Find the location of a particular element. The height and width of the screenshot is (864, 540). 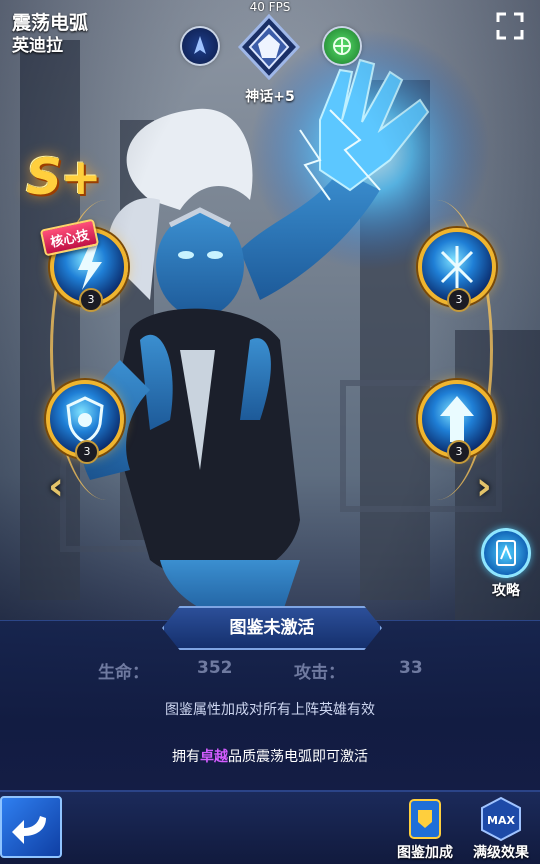

fullscreen-icon is located at coordinates (510, 26).